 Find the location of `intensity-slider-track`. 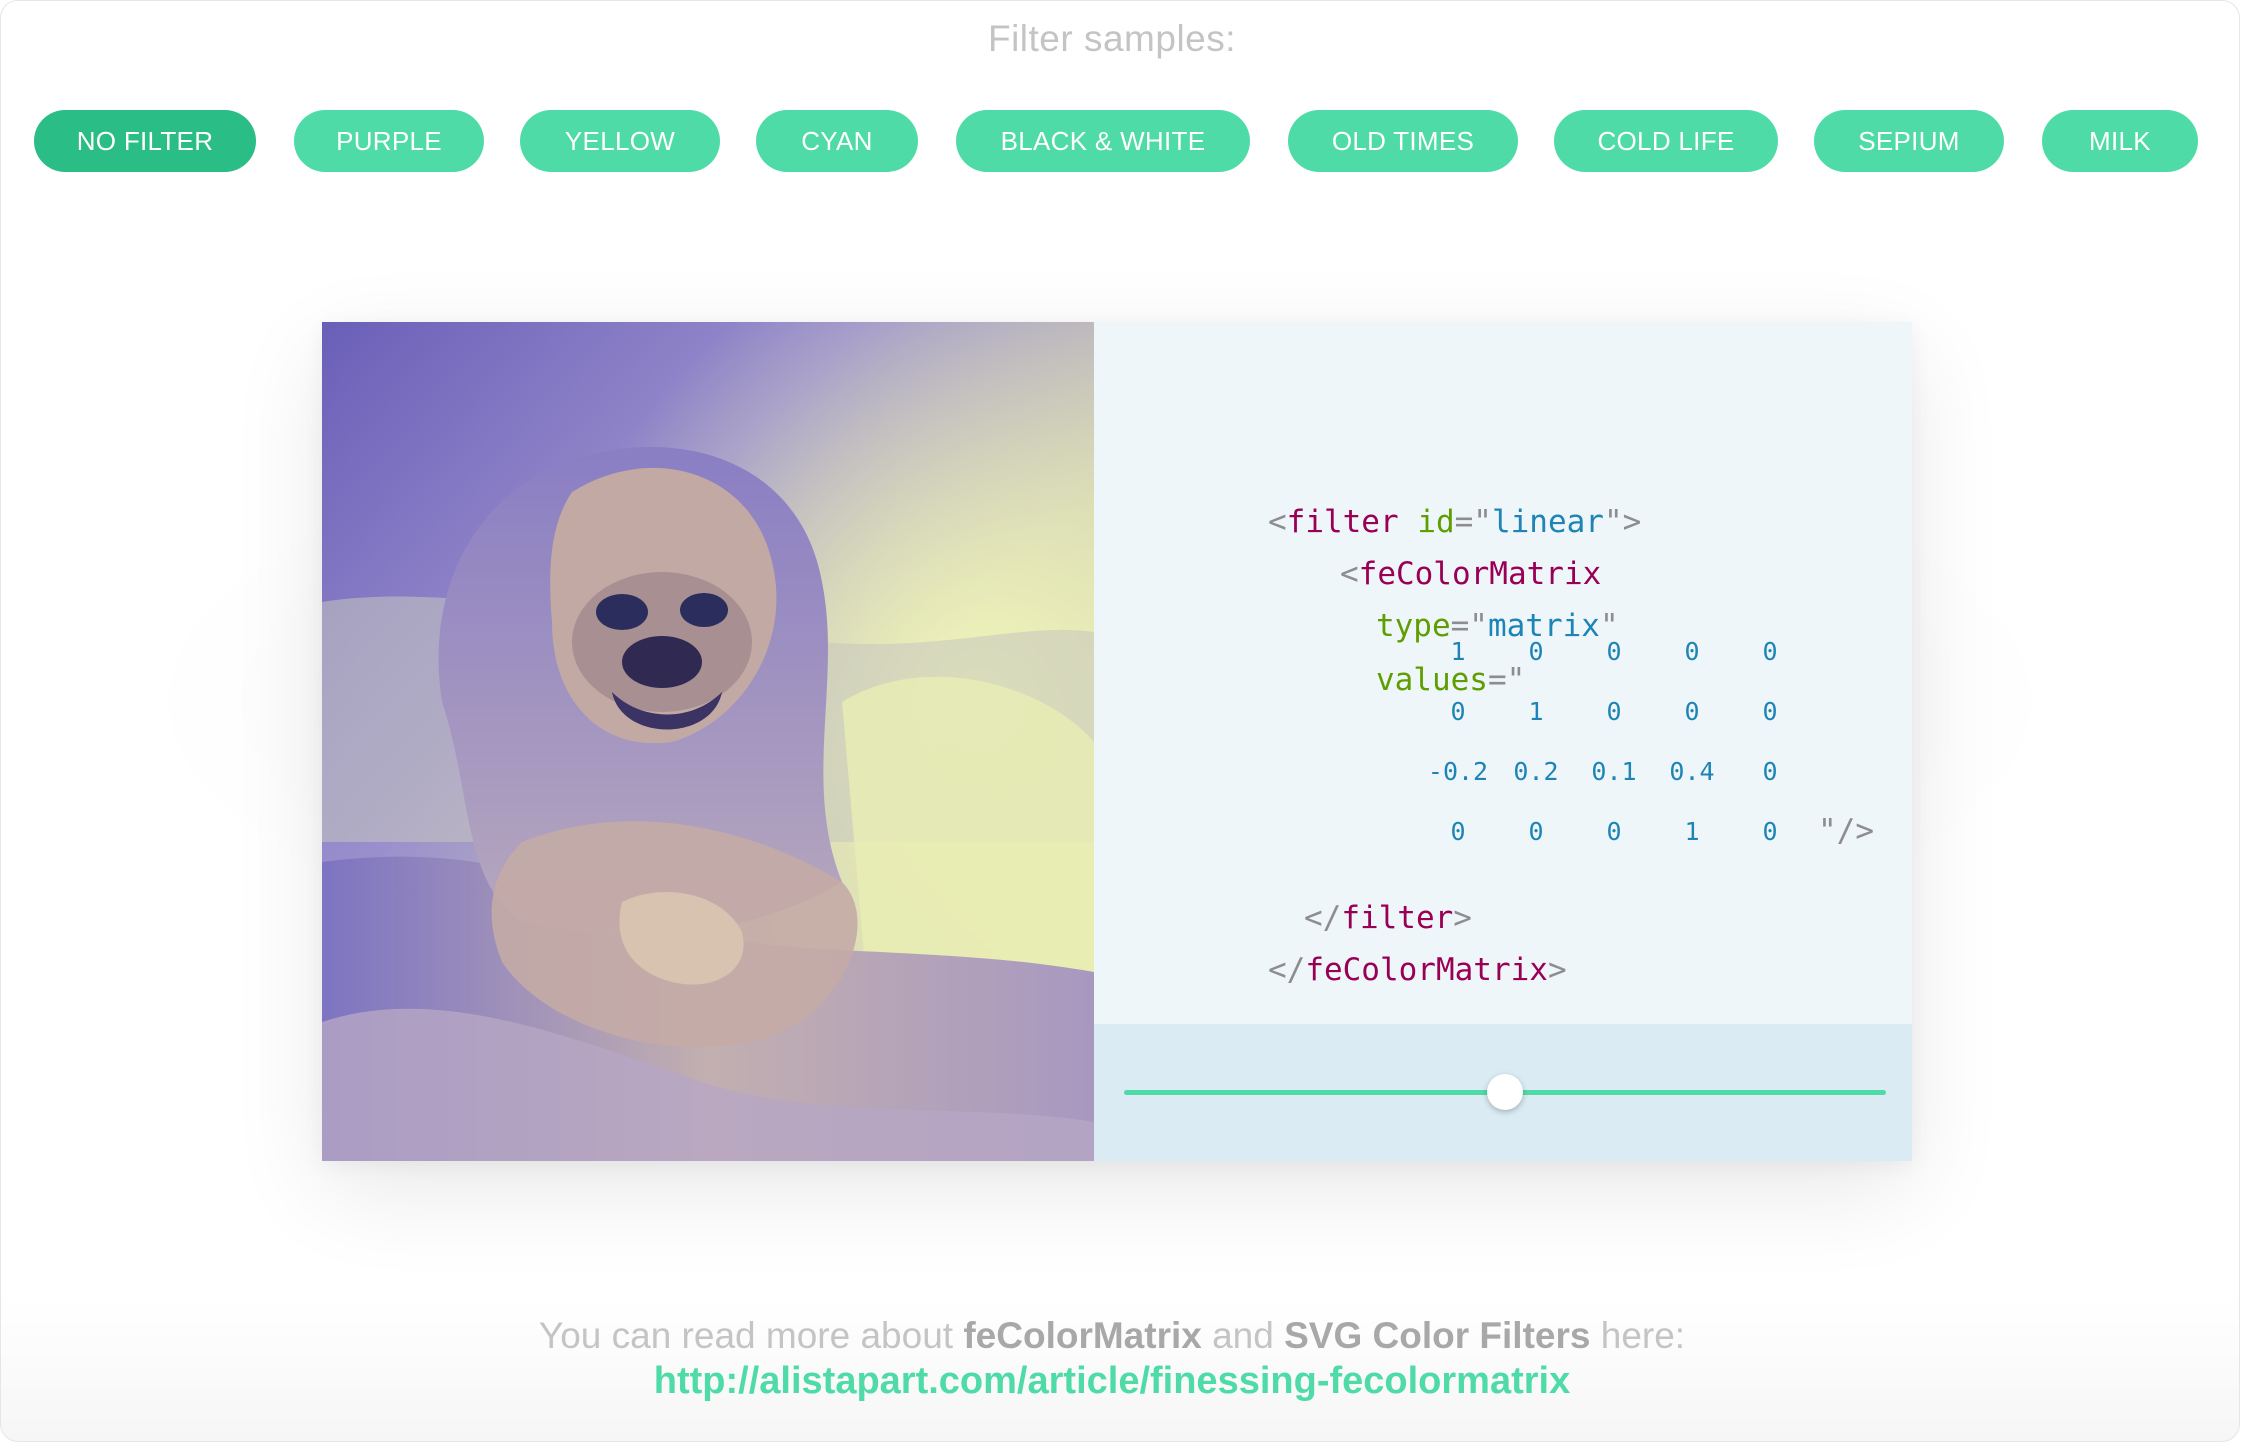

intensity-slider-track is located at coordinates (1505, 1092).